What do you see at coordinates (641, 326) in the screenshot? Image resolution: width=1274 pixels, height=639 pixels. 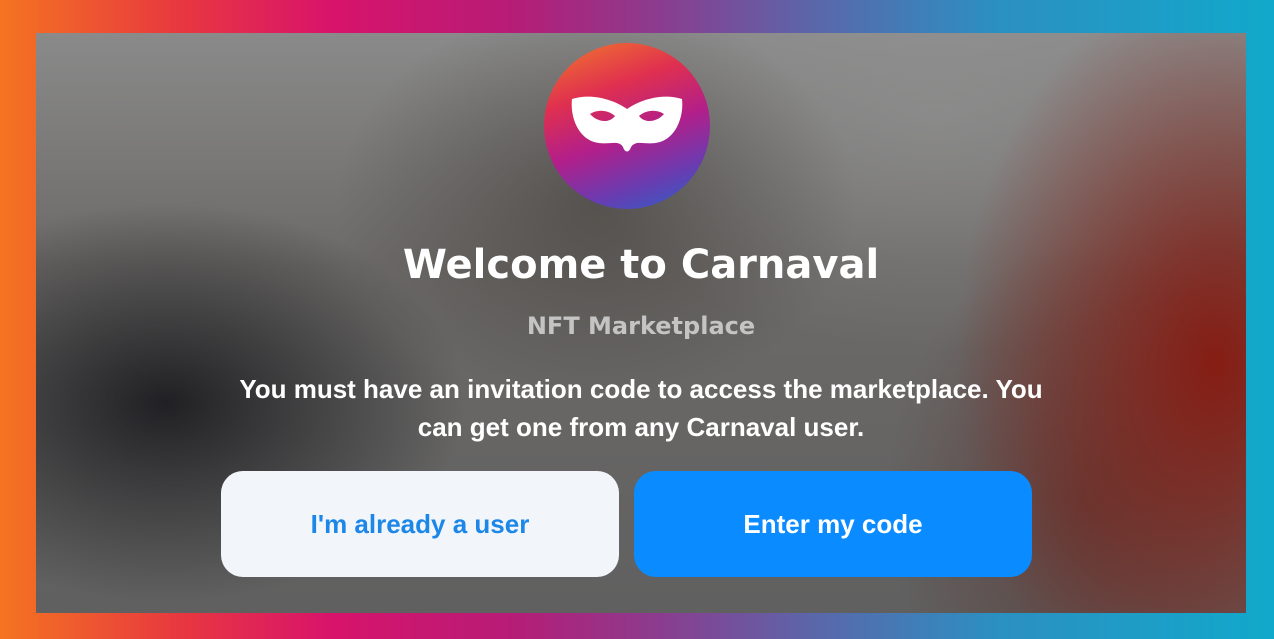 I see `page-subtitle: NFT Marketplace` at bounding box center [641, 326].